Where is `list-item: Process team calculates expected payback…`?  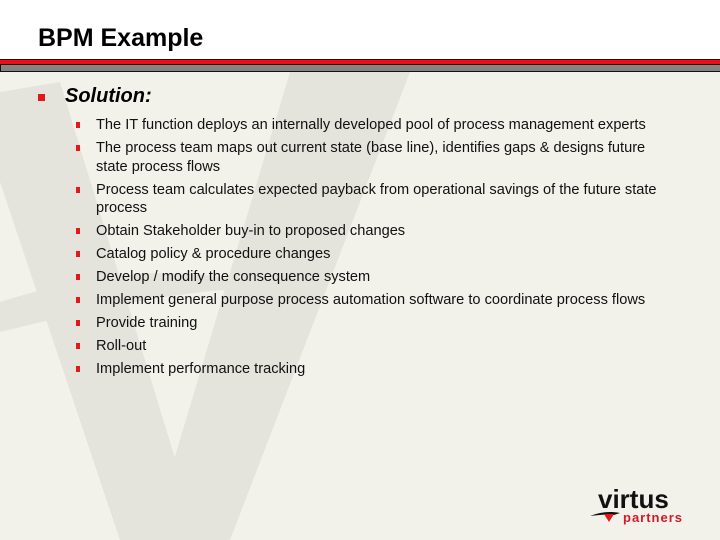
list-item: Process team calculates expected payback… is located at coordinates (376, 199).